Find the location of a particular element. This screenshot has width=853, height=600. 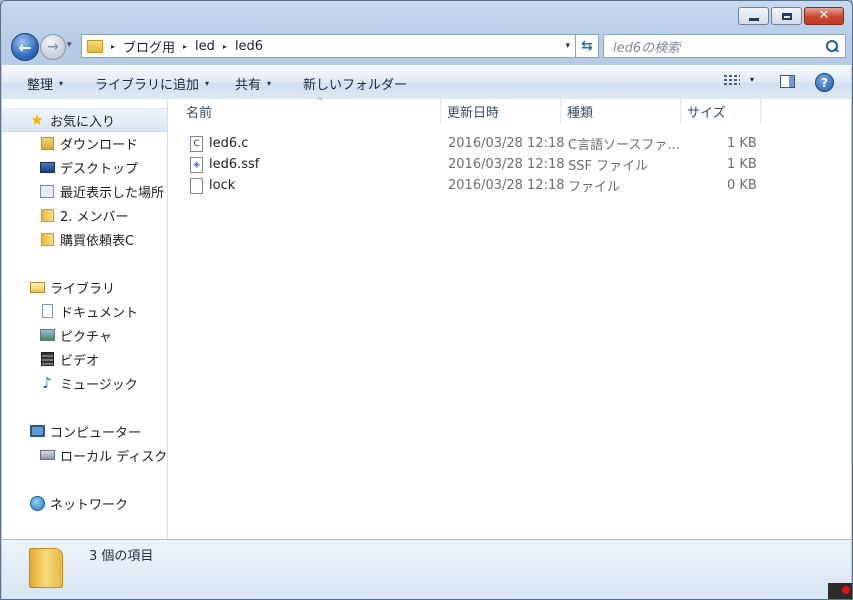

nav-item-recent-places: 最近表示した場所 is located at coordinates (84, 191).